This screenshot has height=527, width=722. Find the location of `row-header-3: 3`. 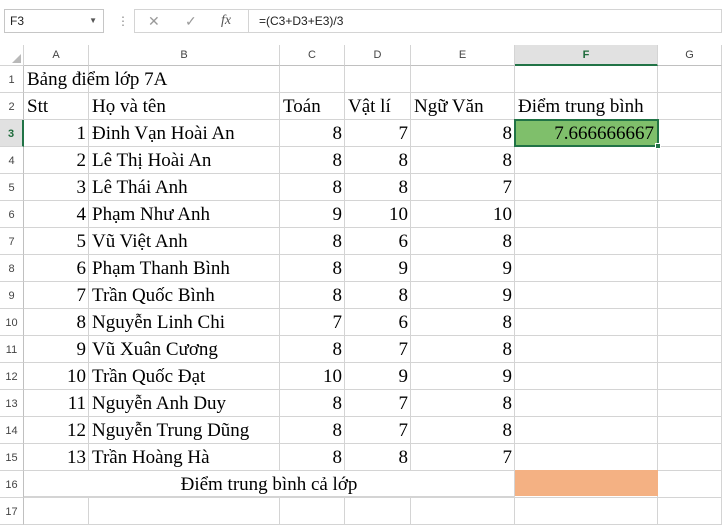

row-header-3: 3 is located at coordinates (12, 133).